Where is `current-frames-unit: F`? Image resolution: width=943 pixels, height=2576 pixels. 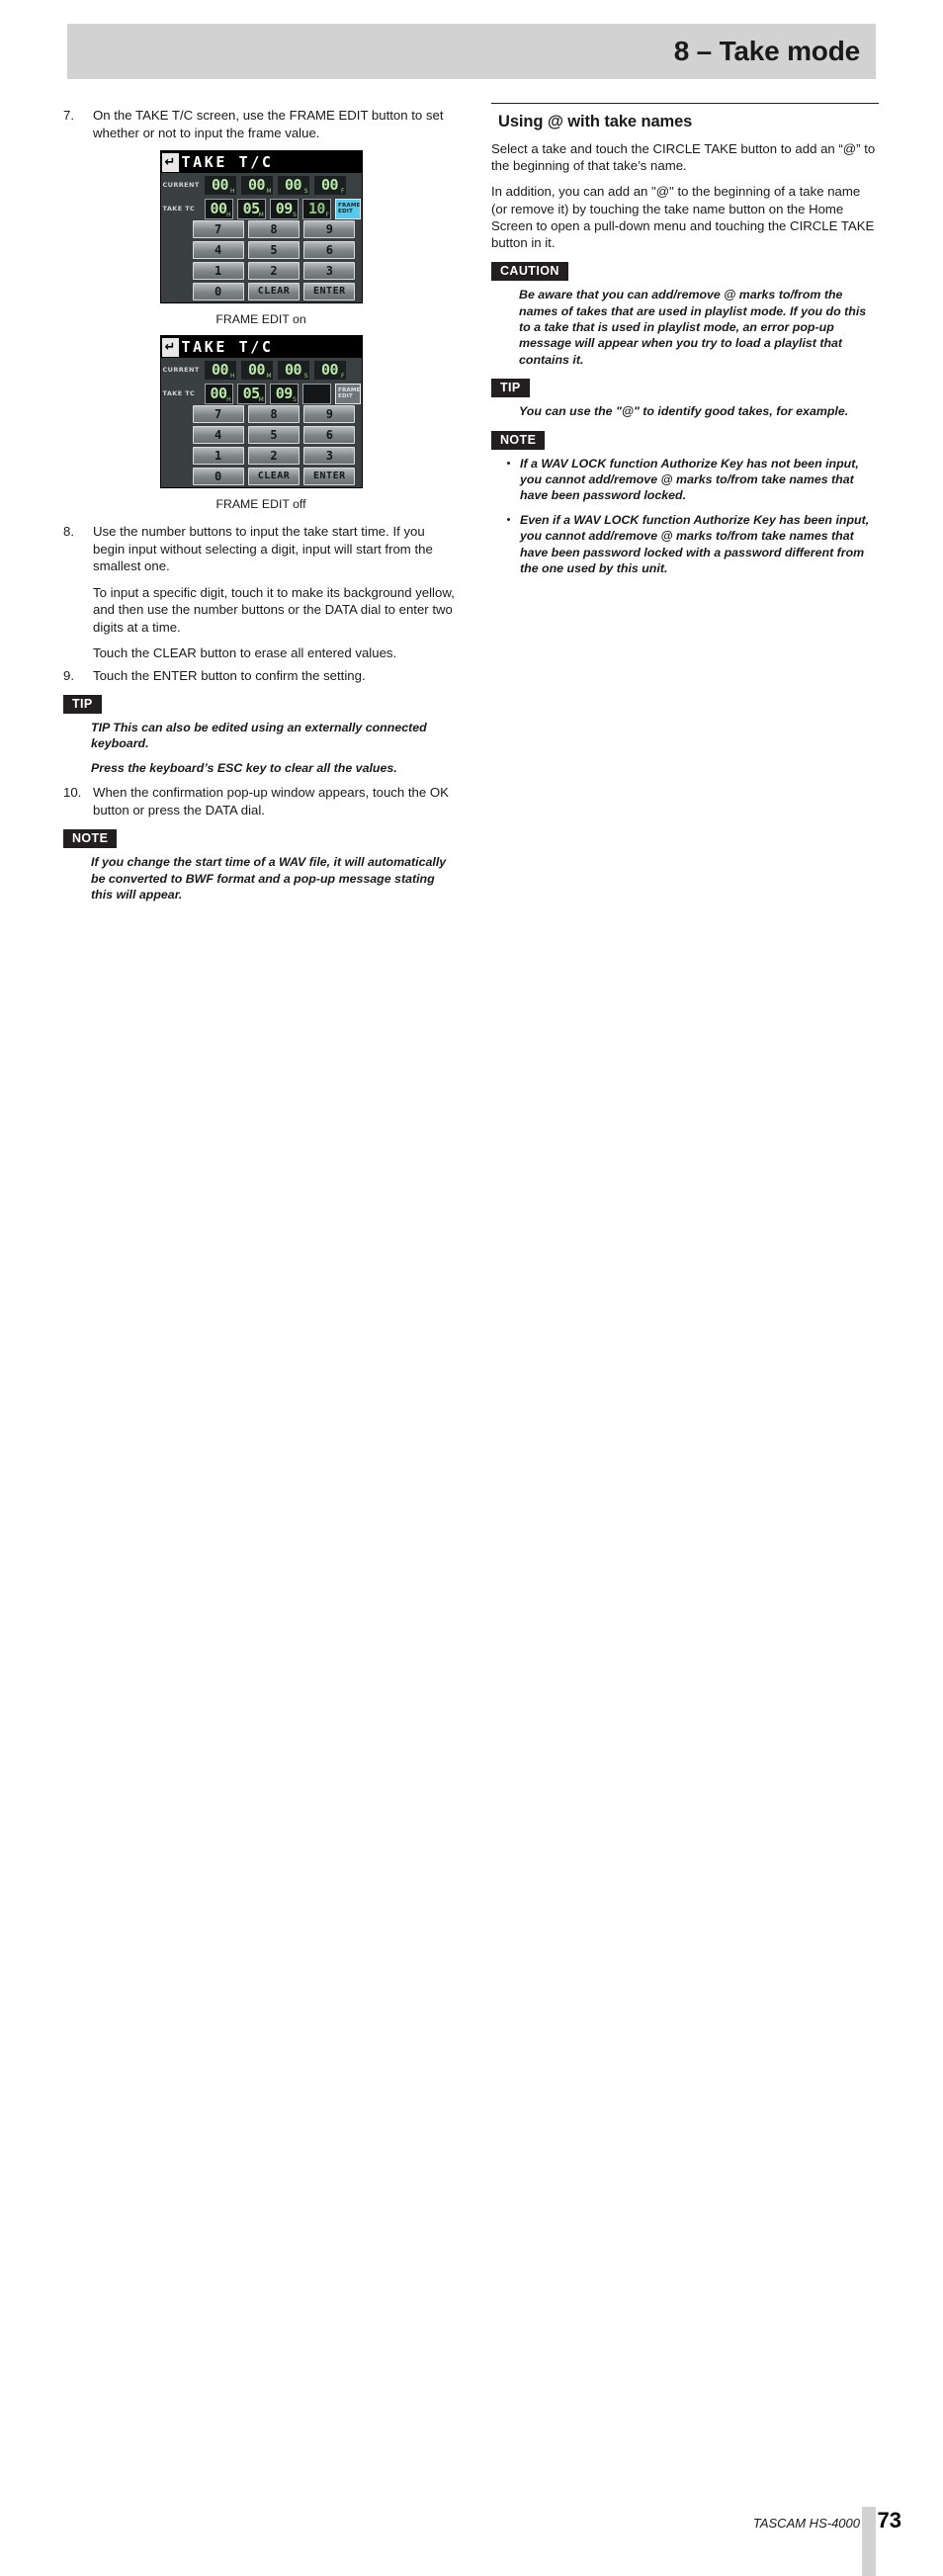 current-frames-unit: F is located at coordinates (343, 376).